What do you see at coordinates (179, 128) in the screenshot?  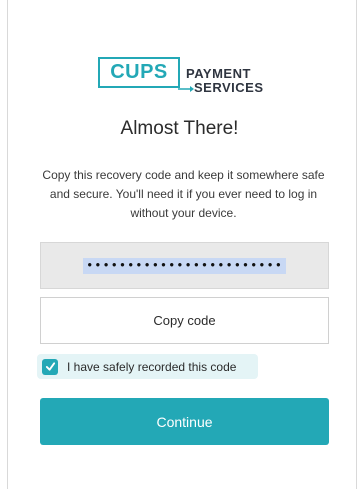 I see `page-title: Almost There!` at bounding box center [179, 128].